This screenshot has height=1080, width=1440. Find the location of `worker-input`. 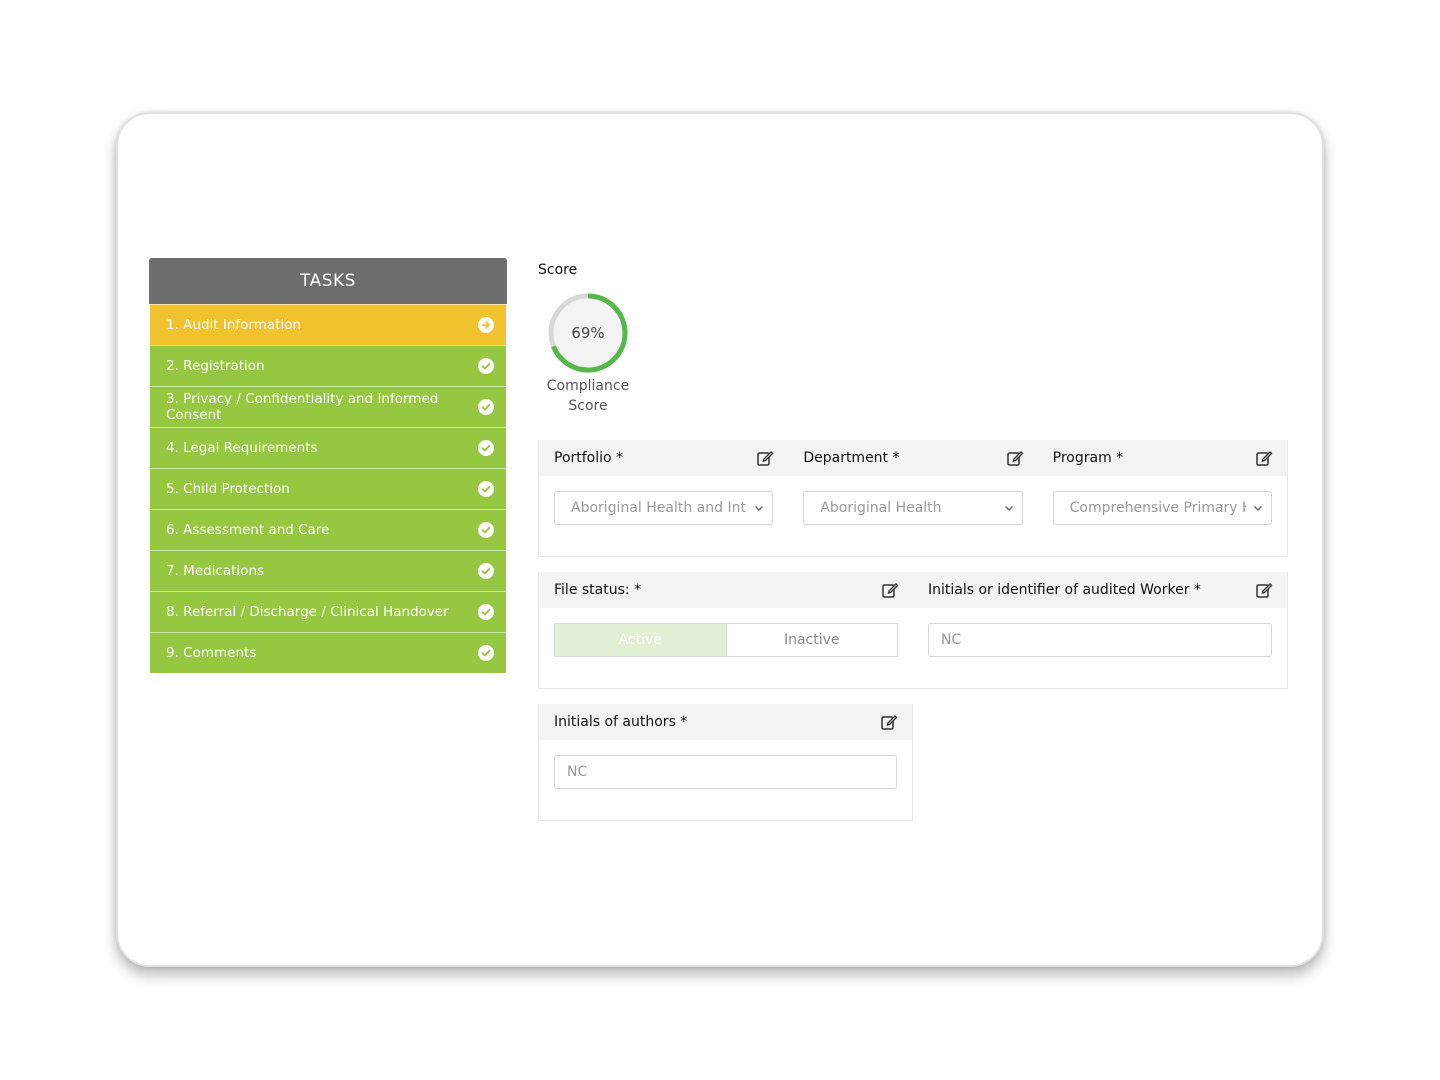

worker-input is located at coordinates (1100, 640).